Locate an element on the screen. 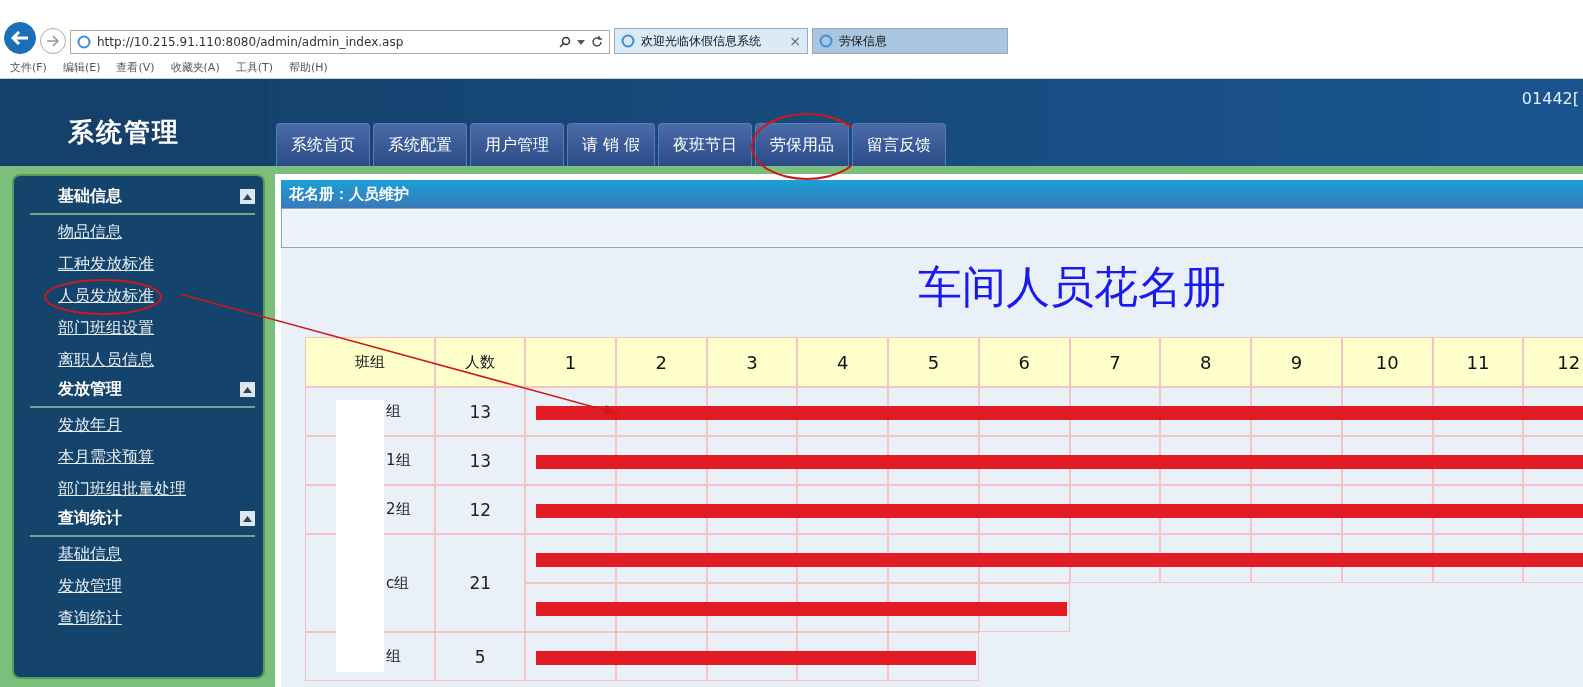 This screenshot has width=1583, height=687. group-name: 2组 is located at coordinates (398, 509).